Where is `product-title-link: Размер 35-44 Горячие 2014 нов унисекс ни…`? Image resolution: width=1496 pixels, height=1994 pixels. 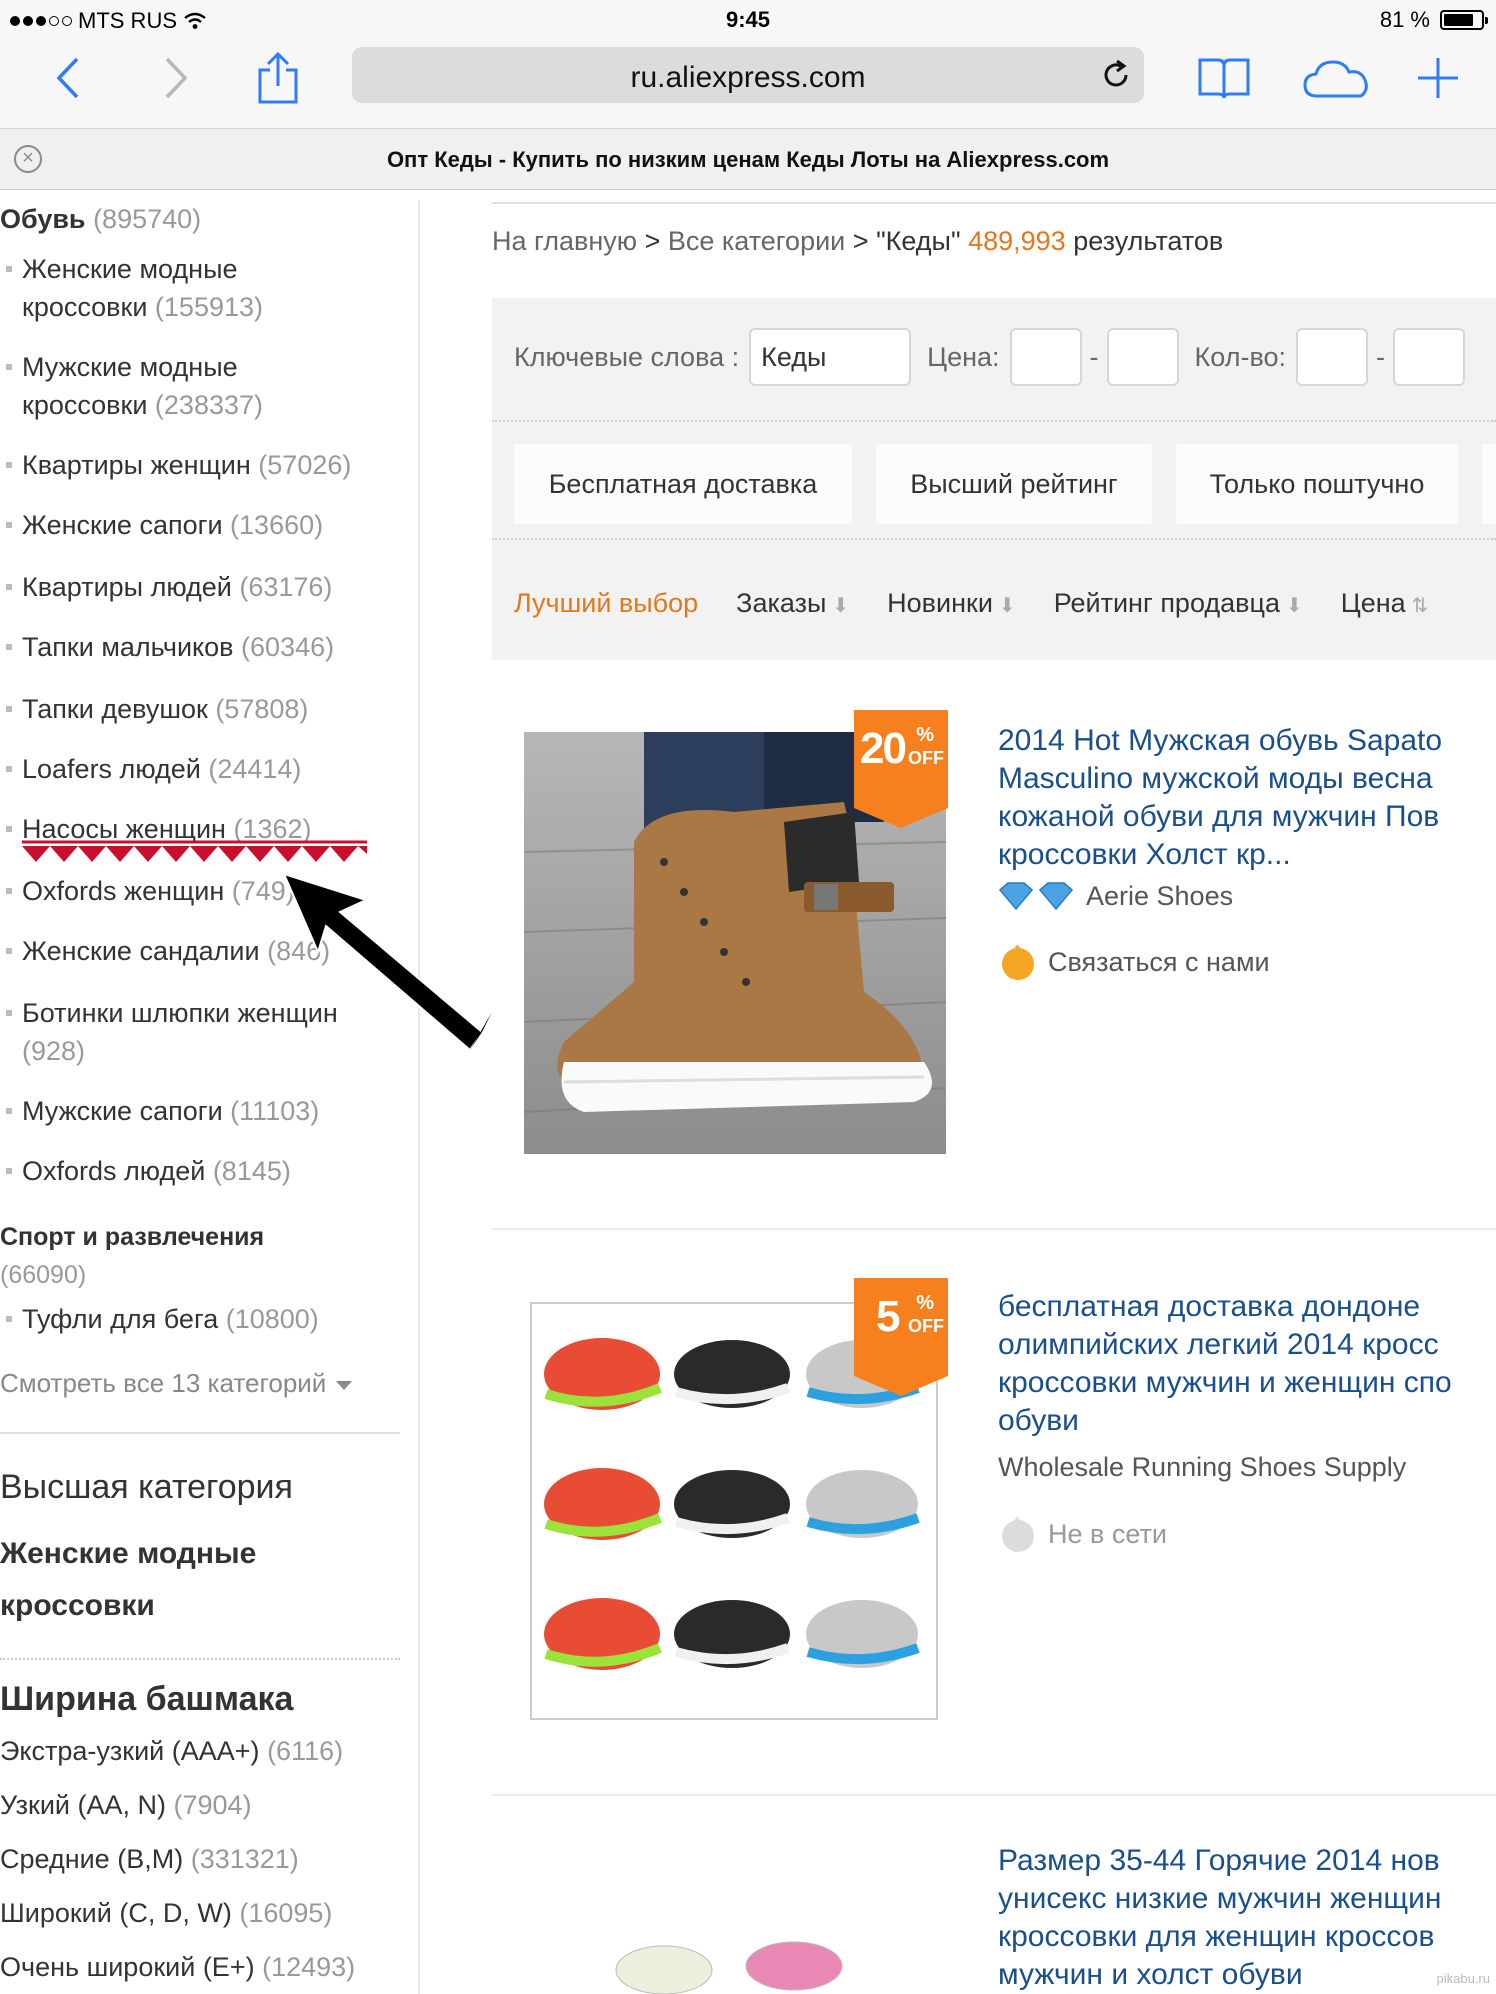 product-title-link: Размер 35-44 Горячие 2014 нов унисекс ни… is located at coordinates (1247, 1918).